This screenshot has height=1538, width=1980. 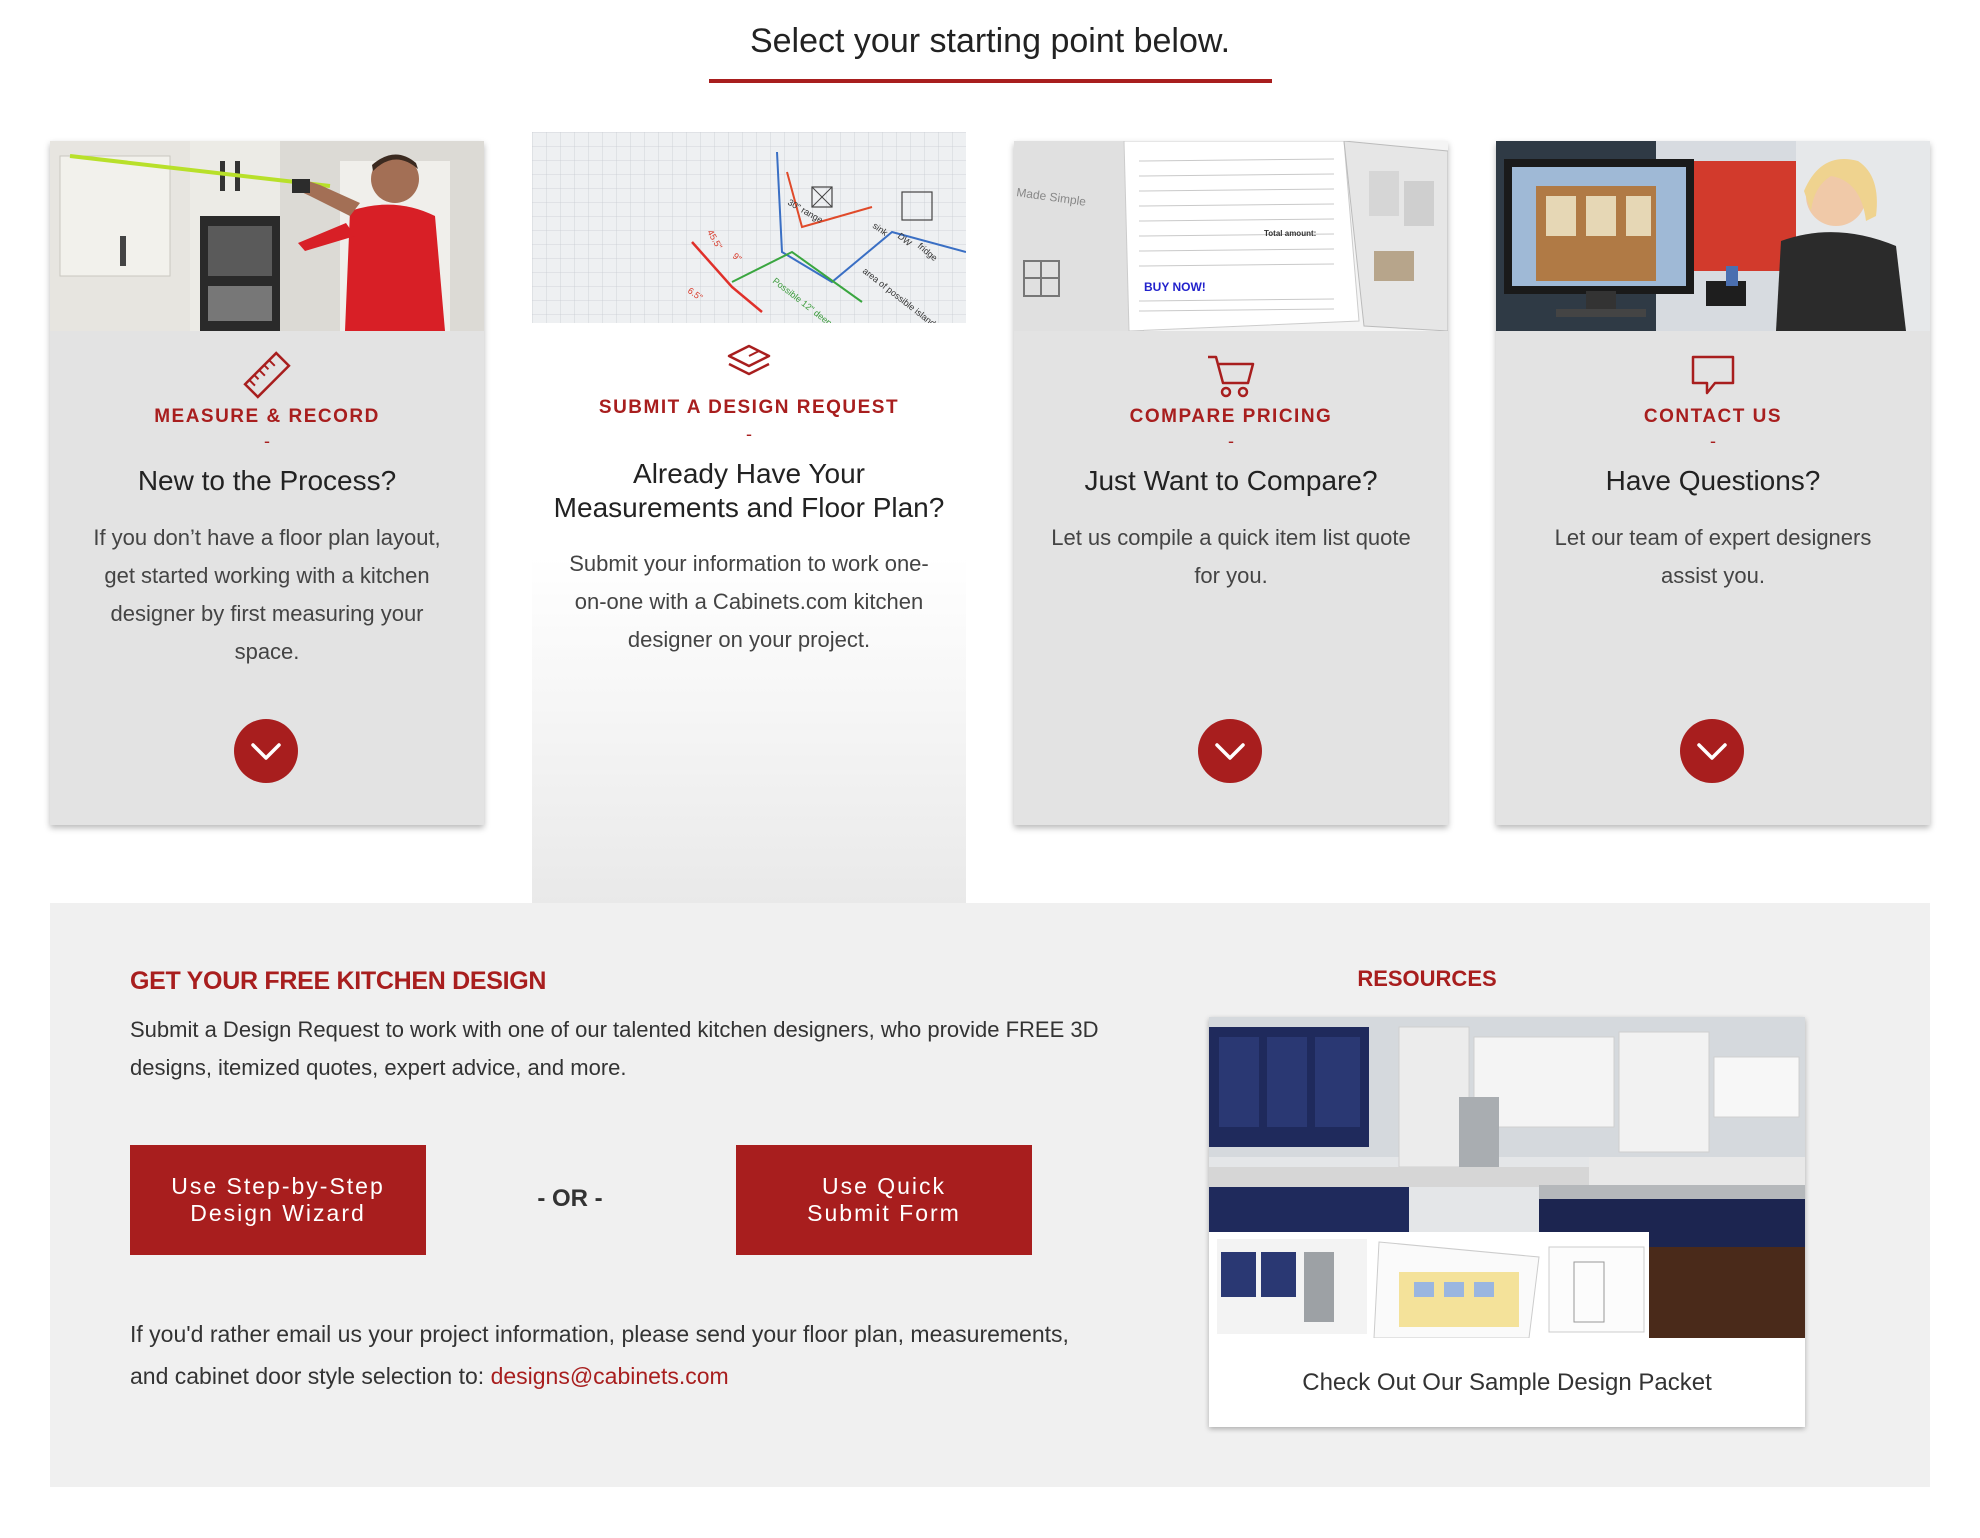 What do you see at coordinates (1231, 416) in the screenshot?
I see `card-category: COMPARE PRICING` at bounding box center [1231, 416].